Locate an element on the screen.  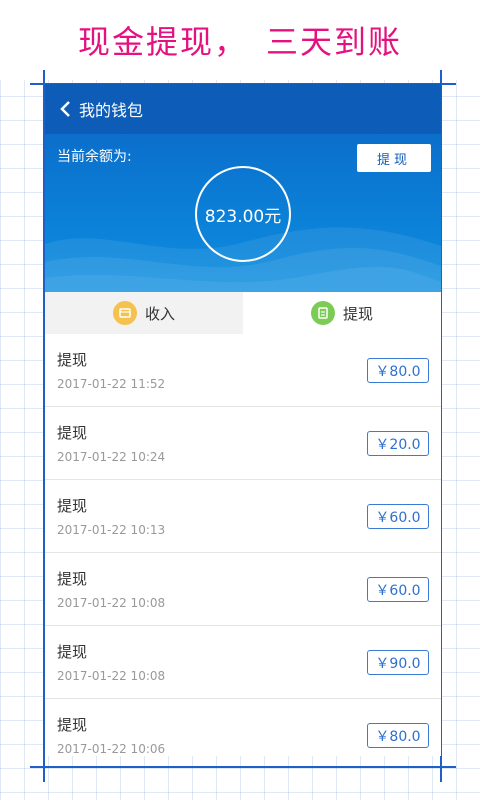
wallet-icon is located at coordinates (124, 313).